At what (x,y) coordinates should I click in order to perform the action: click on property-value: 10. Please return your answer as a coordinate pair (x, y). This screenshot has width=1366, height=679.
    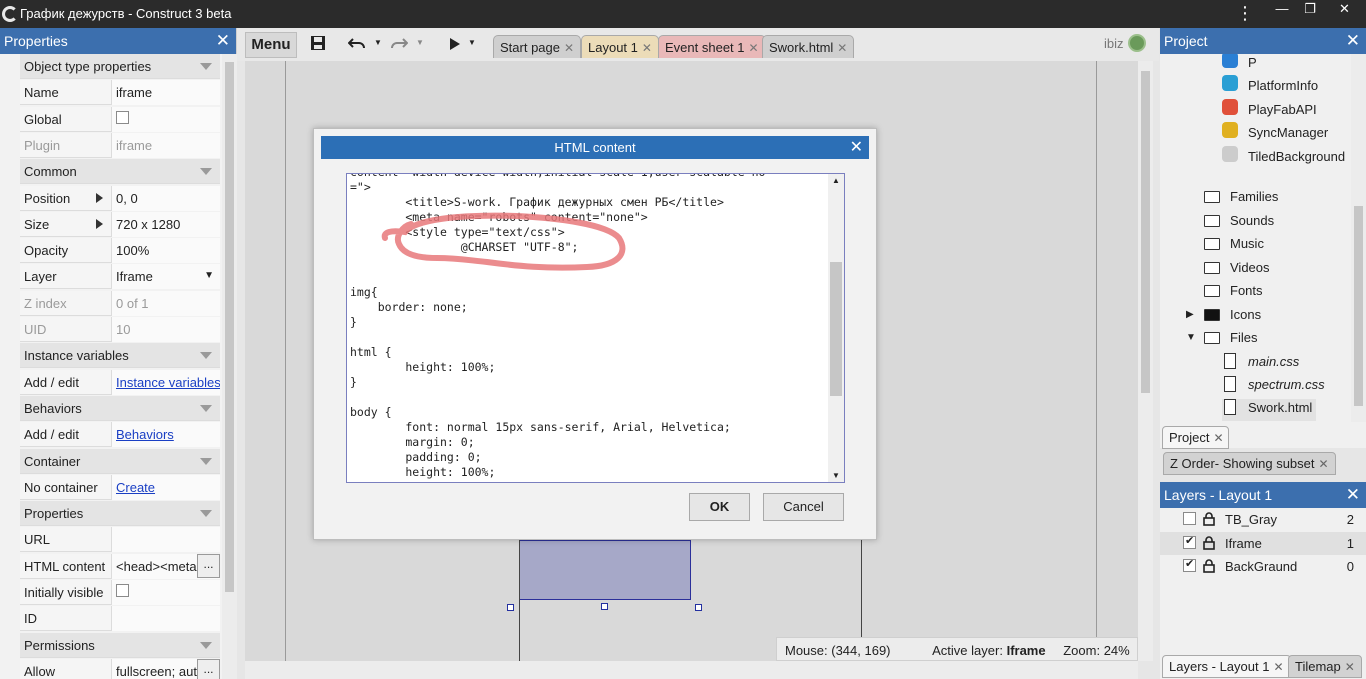
    Looking at the image, I should click on (165, 329).